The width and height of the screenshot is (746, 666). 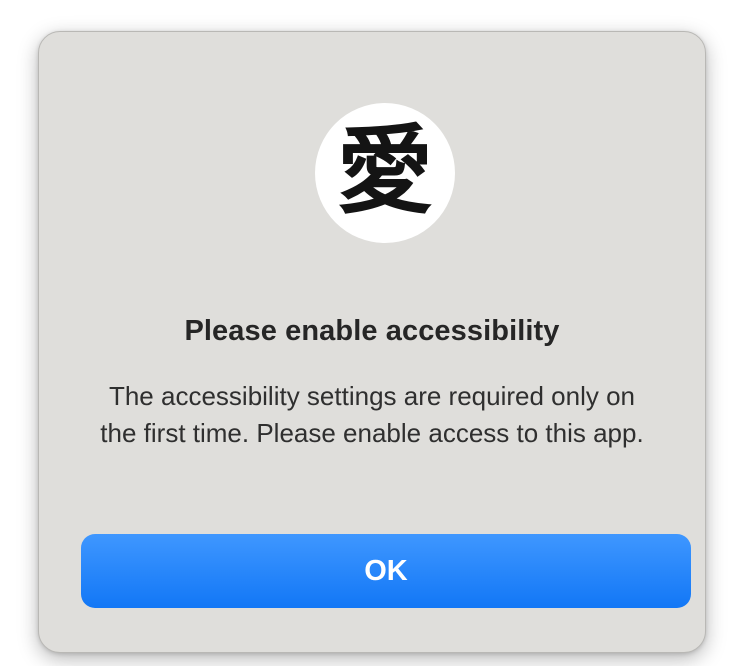 I want to click on ok-button: OK, so click(x=386, y=571).